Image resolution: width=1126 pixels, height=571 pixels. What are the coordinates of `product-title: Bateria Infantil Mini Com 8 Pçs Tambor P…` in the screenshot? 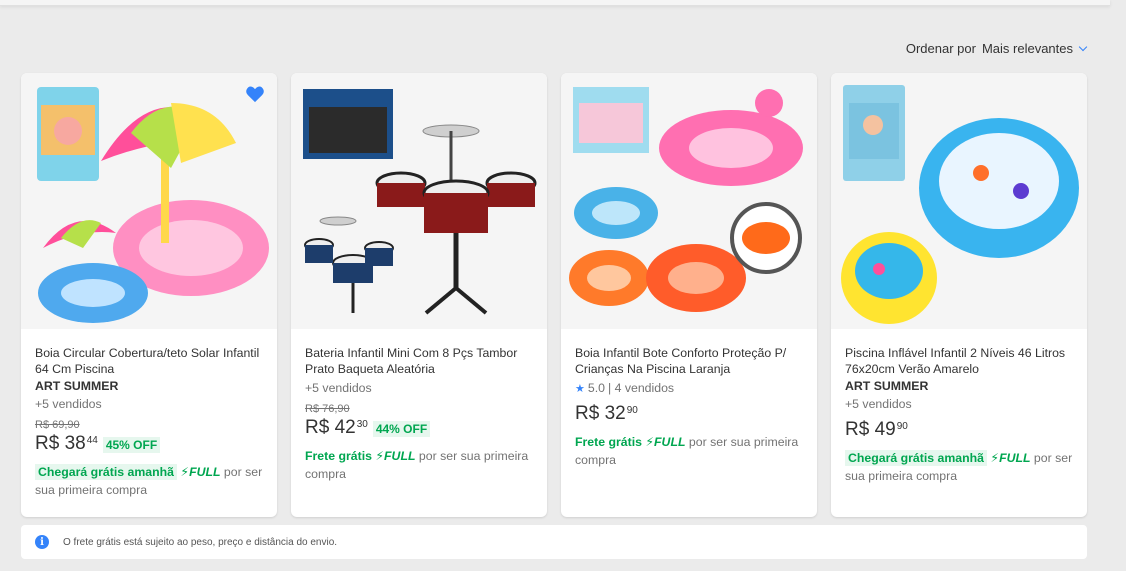 It's located at (419, 361).